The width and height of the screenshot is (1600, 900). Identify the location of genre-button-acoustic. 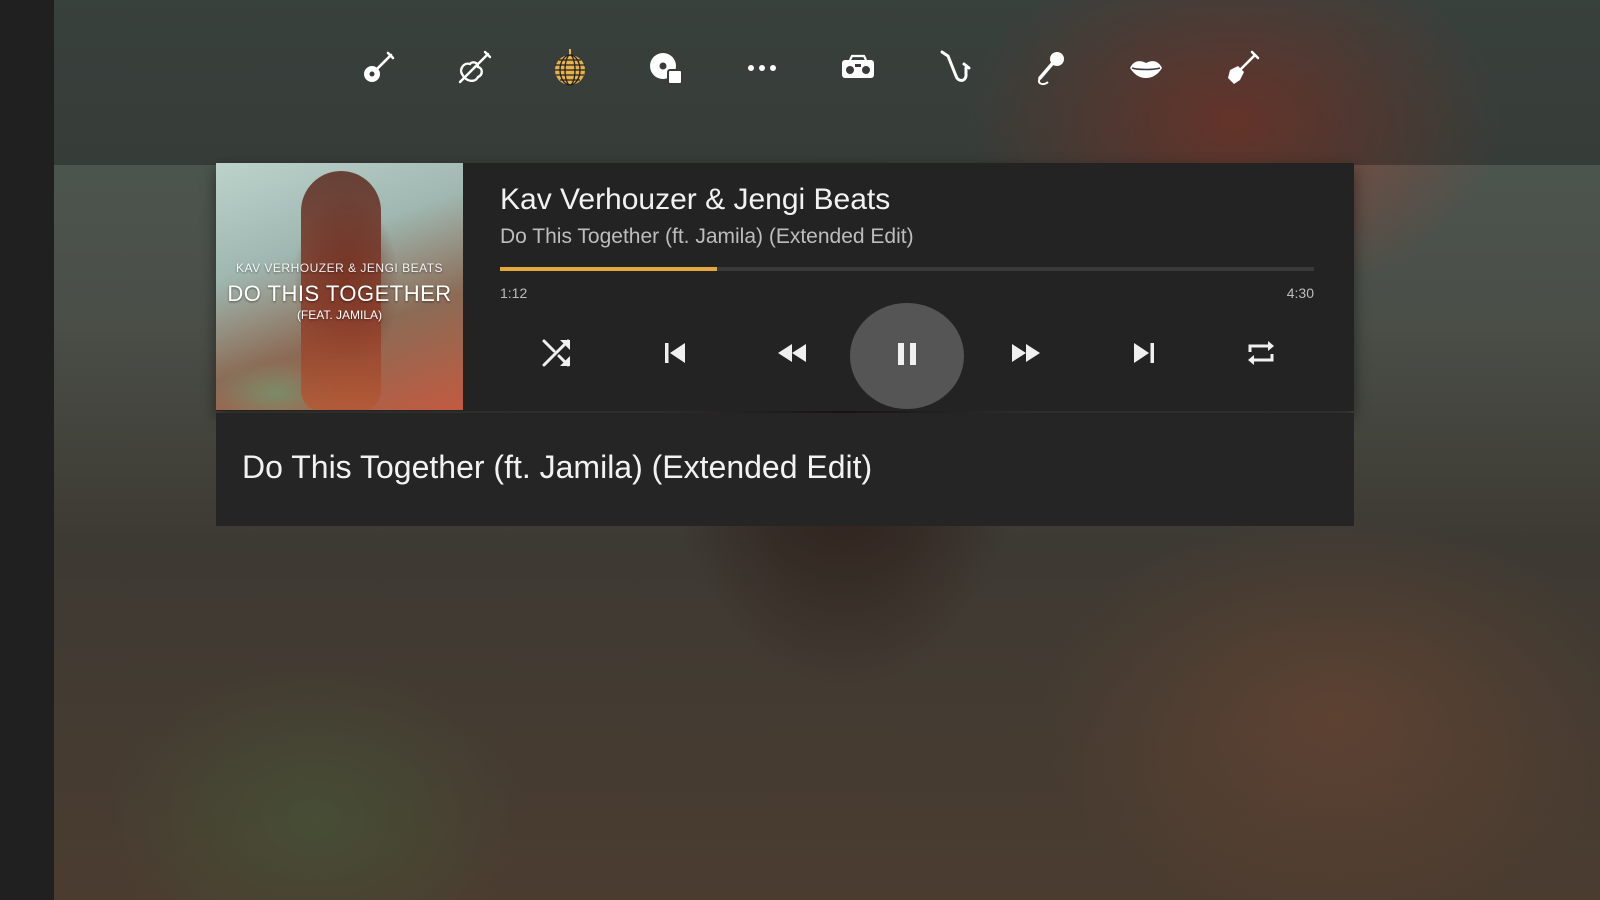
(378, 70).